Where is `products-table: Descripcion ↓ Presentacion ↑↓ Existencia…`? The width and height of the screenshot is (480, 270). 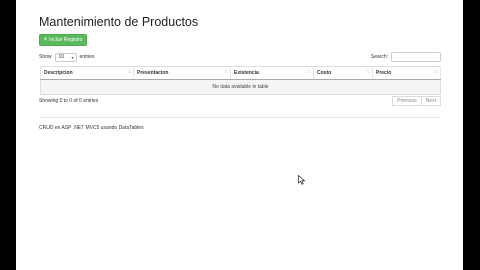 products-table: Descripcion ↓ Presentacion ↑↓ Existencia… is located at coordinates (240, 80).